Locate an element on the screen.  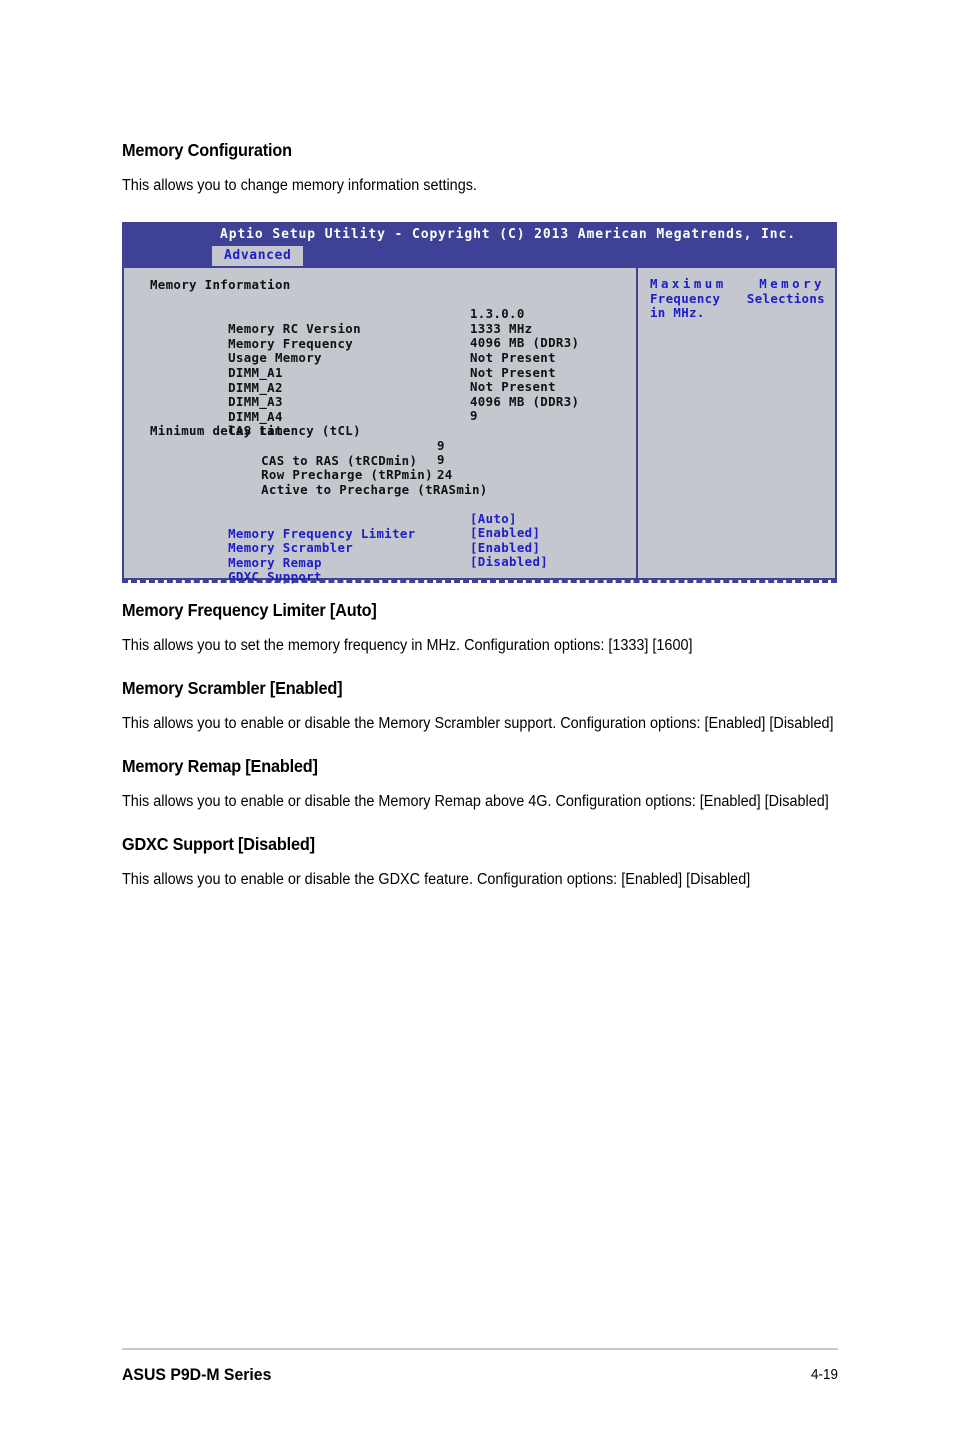
info-row-memory-frequency: Memory Frequency 1333 MHz is located at coordinates (393, 335).